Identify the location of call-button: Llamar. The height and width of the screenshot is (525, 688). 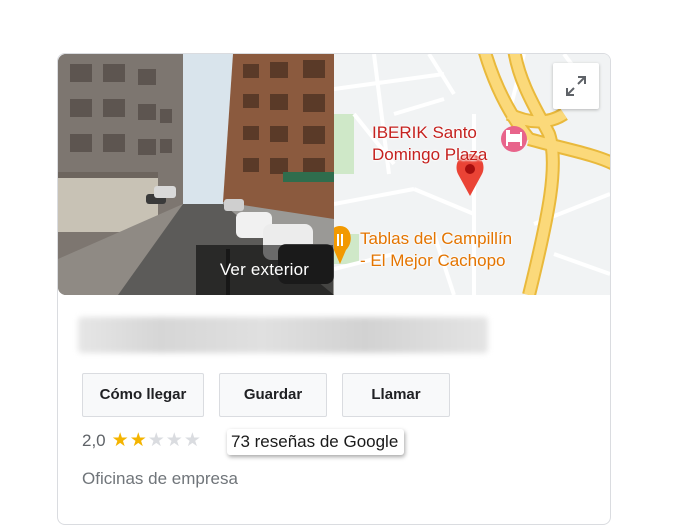
(396, 395).